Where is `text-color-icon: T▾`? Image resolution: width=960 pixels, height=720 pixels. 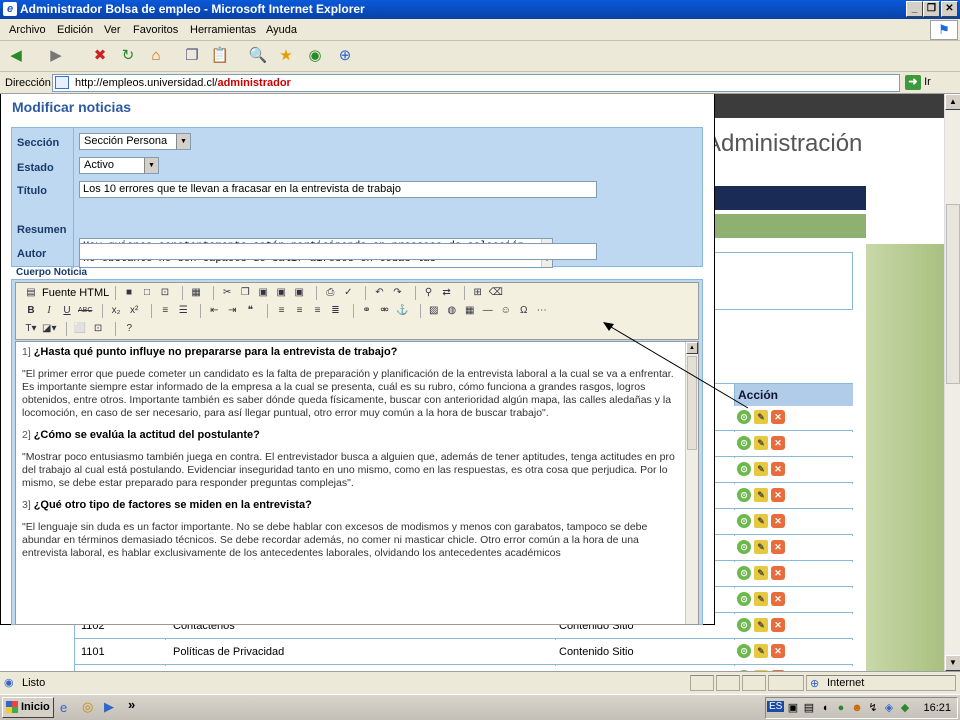 text-color-icon: T▾ is located at coordinates (31, 329).